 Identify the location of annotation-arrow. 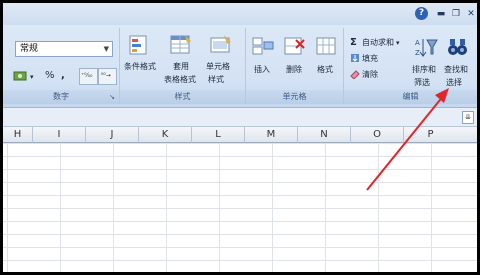
(407, 139).